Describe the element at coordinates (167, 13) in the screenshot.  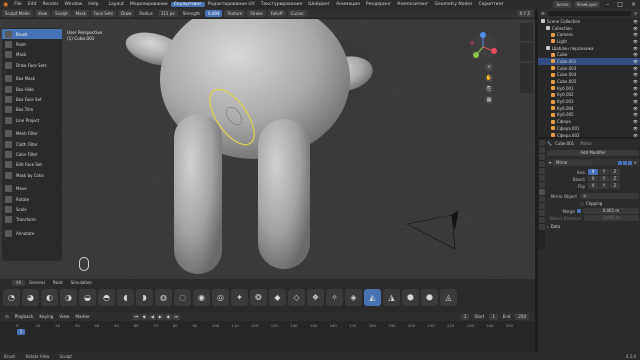
I see `radius-field: 111 px` at that location.